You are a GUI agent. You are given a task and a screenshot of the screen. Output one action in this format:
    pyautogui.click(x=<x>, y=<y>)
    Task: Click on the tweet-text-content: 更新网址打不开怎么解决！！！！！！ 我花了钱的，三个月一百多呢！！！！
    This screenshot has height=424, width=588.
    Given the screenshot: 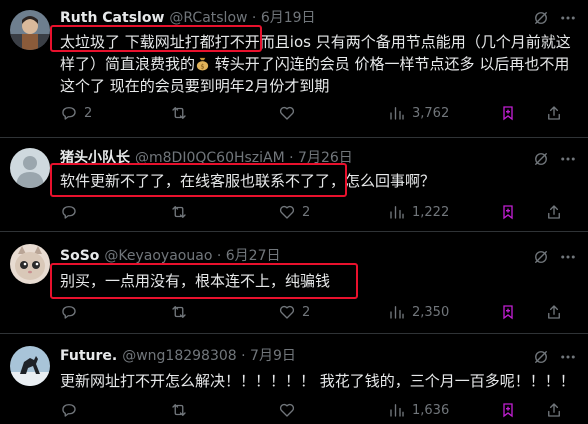 What is the action you would take?
    pyautogui.click(x=317, y=381)
    